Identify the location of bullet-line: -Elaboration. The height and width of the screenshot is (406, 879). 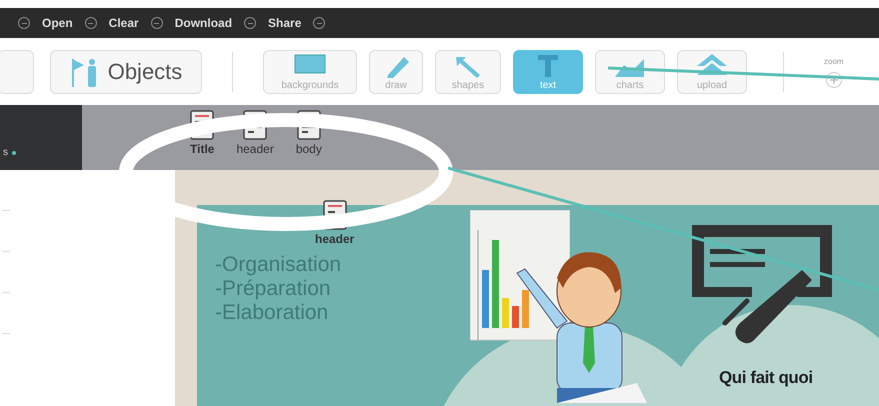
(272, 313).